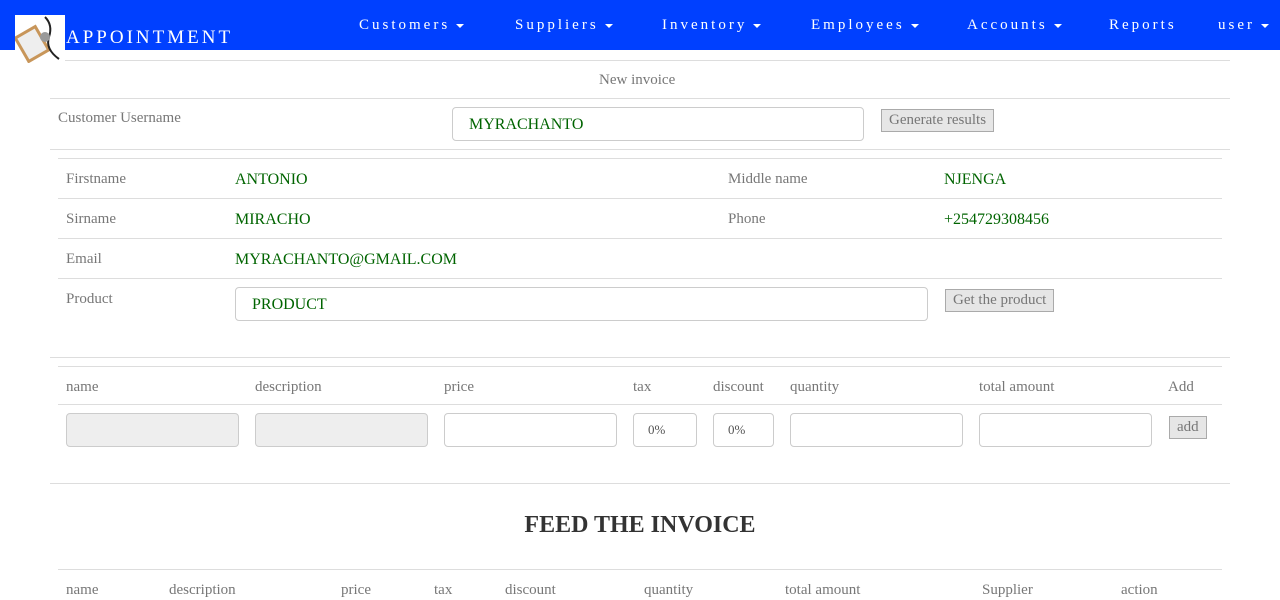 This screenshot has width=1280, height=600. What do you see at coordinates (346, 259) in the screenshot?
I see `email-value: MYRACHANTO@GMAIL.COM` at bounding box center [346, 259].